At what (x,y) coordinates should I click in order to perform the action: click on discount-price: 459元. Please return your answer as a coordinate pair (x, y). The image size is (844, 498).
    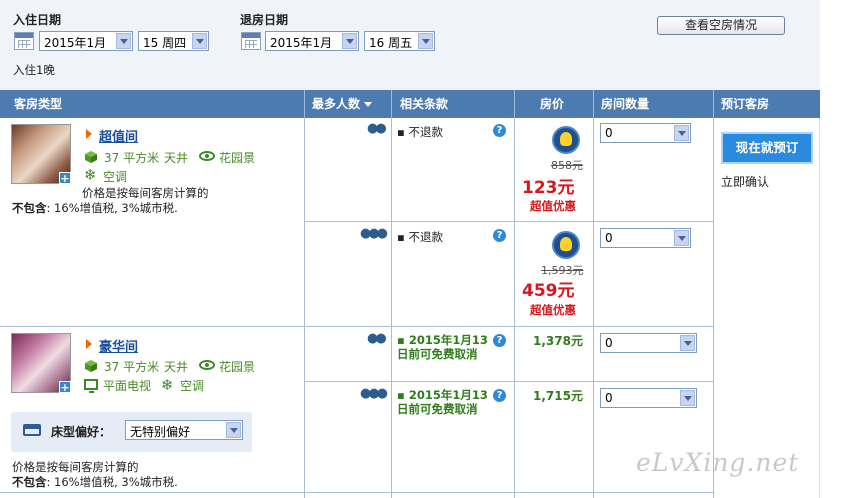
    Looking at the image, I should click on (548, 291).